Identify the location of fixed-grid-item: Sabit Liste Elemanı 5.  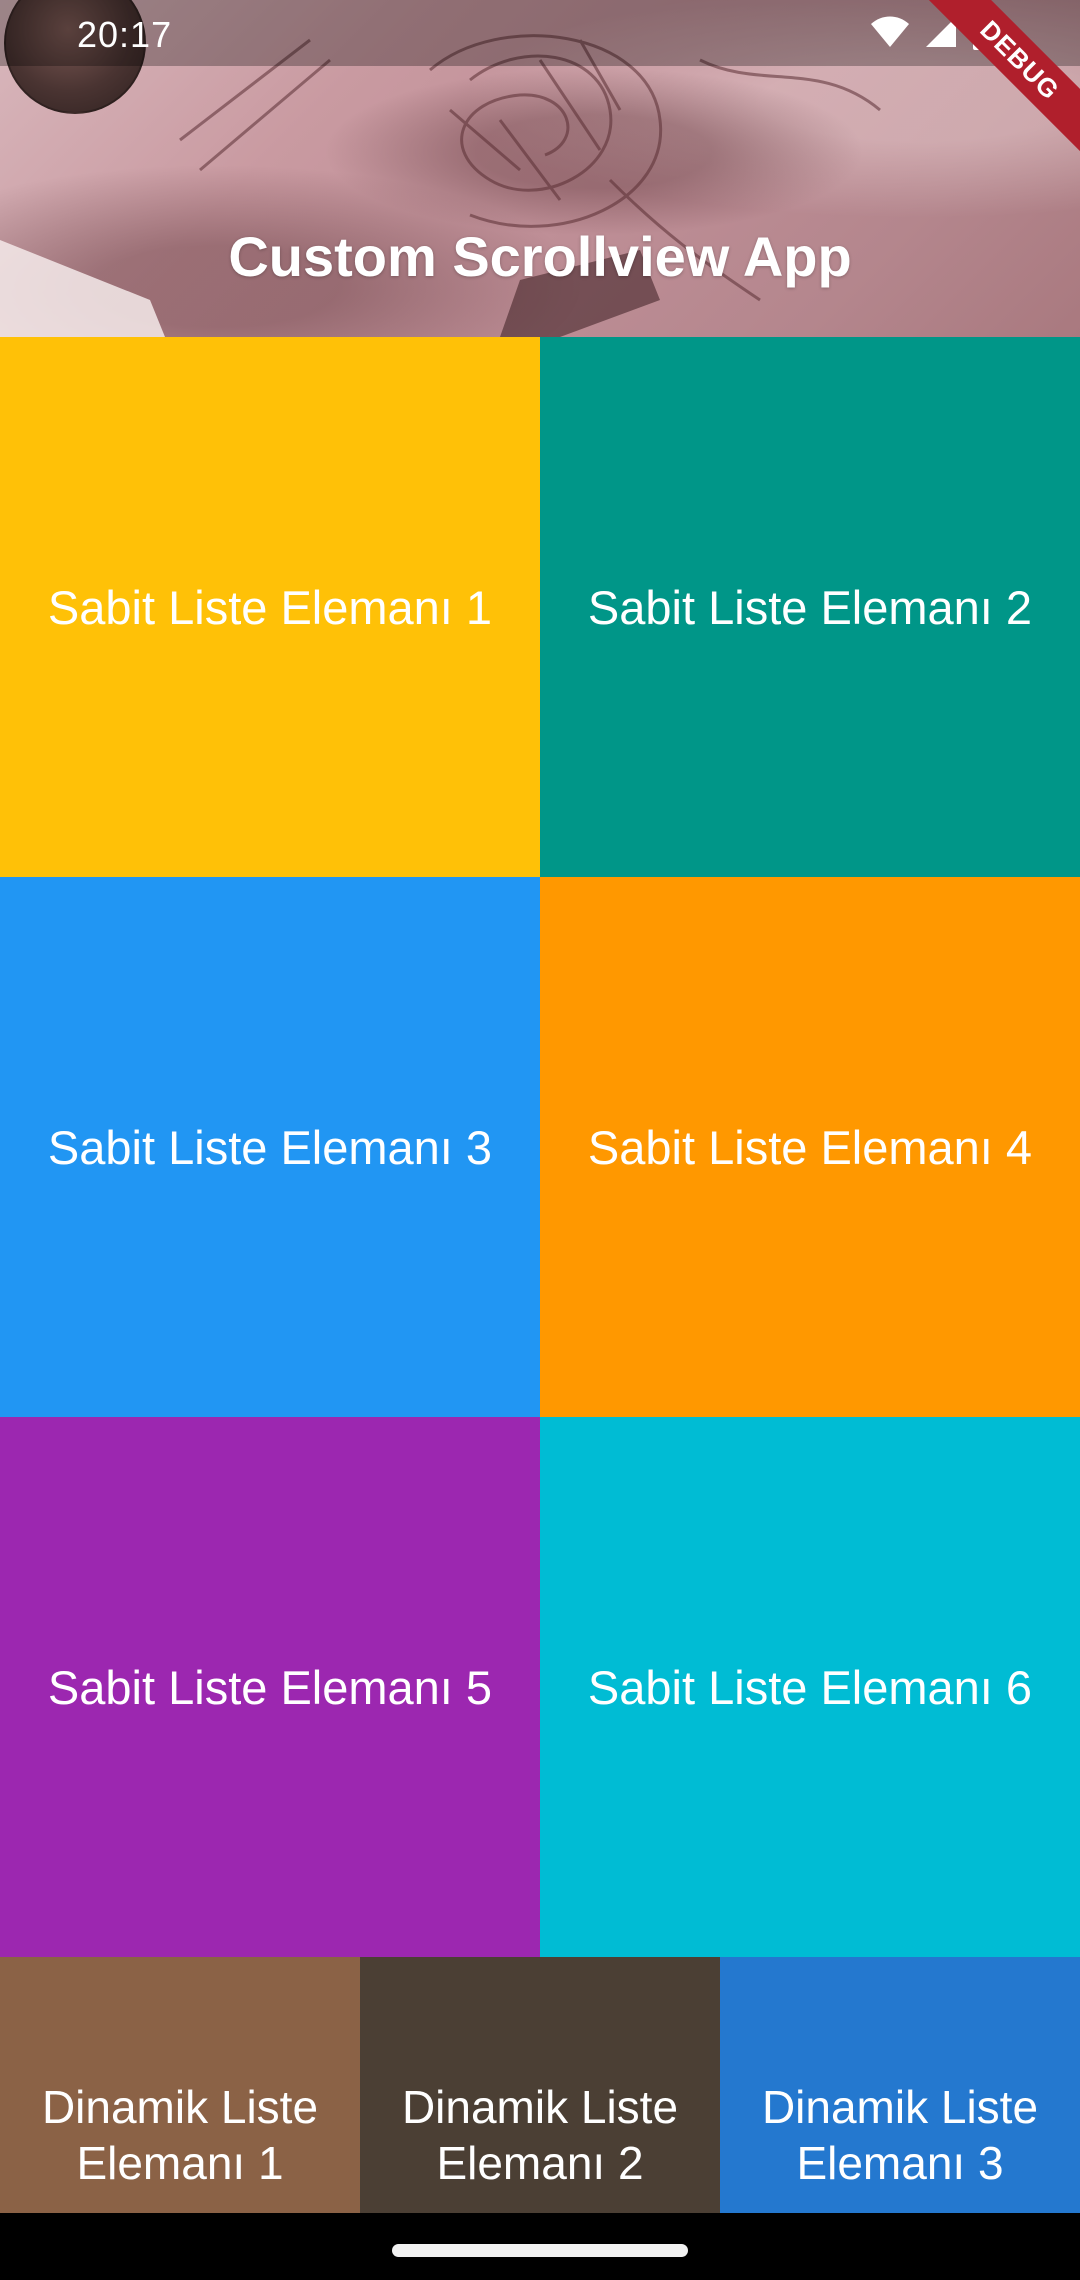
(270, 1687).